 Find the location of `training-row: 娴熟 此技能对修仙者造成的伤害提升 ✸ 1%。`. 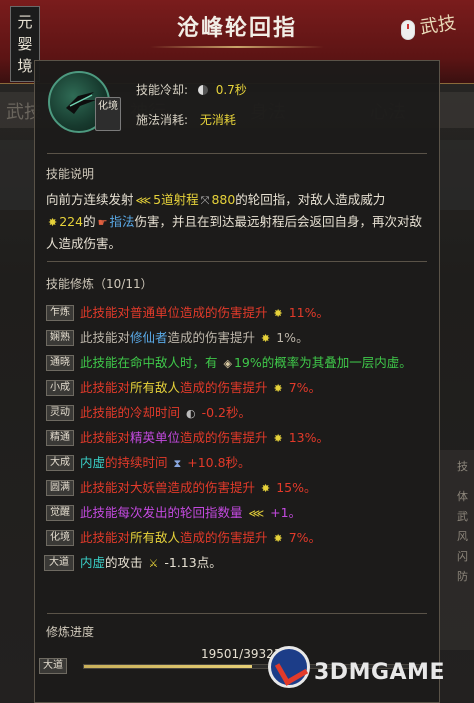

training-row: 娴熟 此技能对修仙者造成的伤害提升 ✸ 1%。 is located at coordinates (239, 338).